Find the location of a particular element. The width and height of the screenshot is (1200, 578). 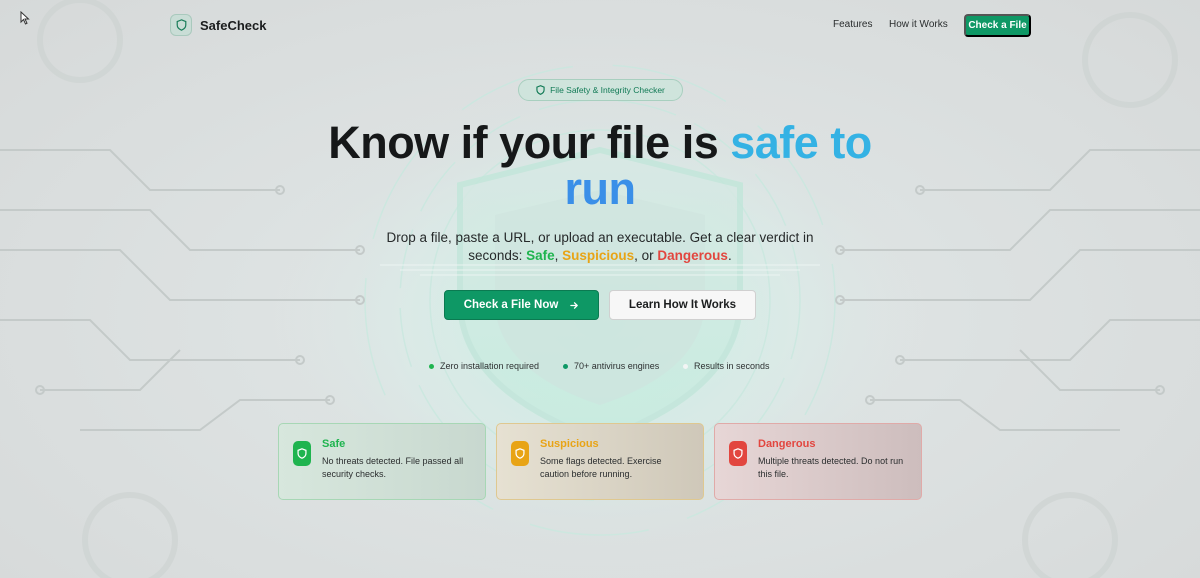

feature-label: Results in seconds is located at coordinates (732, 366).